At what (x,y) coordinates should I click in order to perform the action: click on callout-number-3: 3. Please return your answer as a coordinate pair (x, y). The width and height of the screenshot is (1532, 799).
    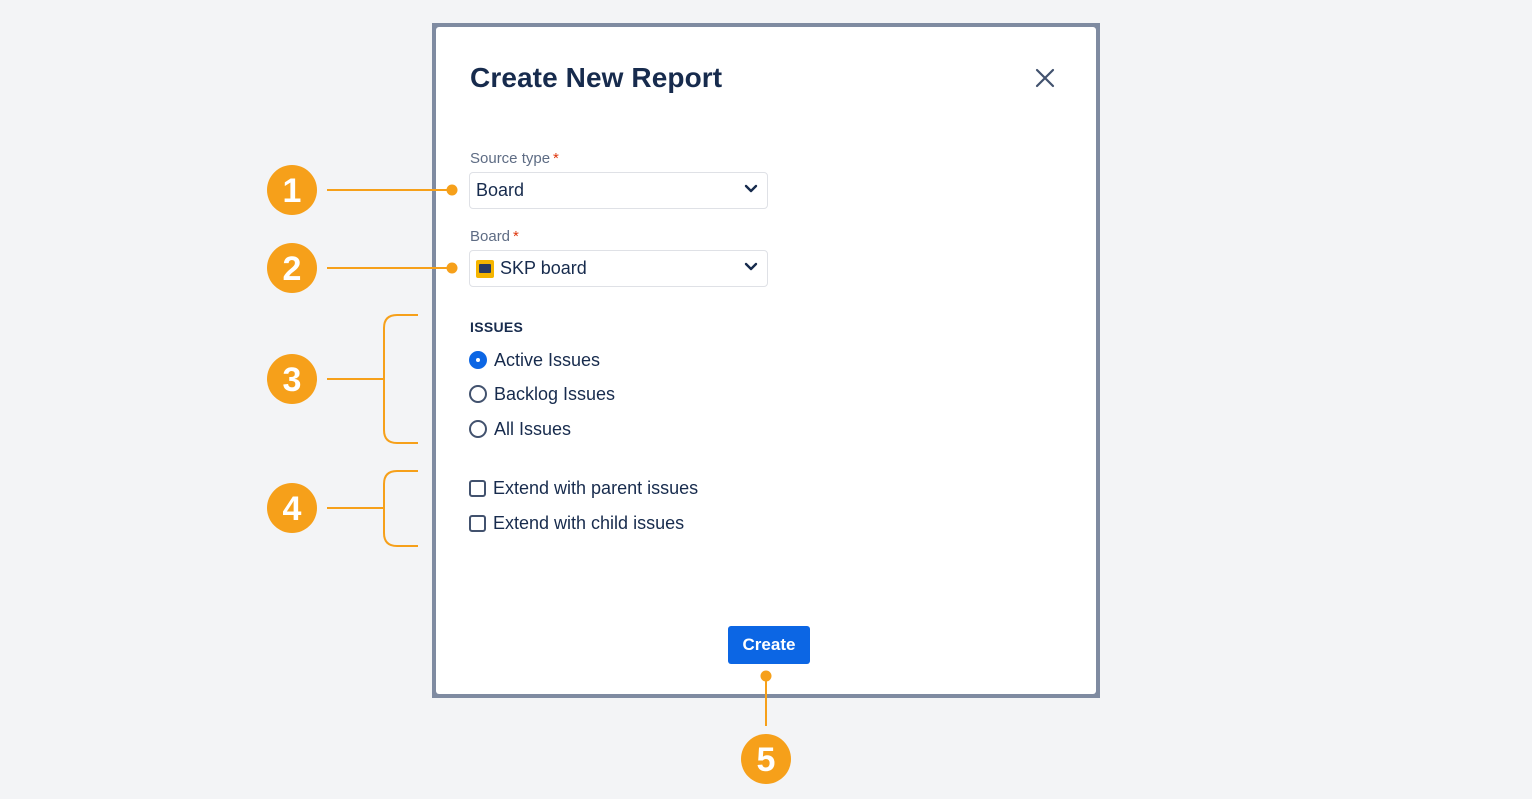
    Looking at the image, I should click on (292, 380).